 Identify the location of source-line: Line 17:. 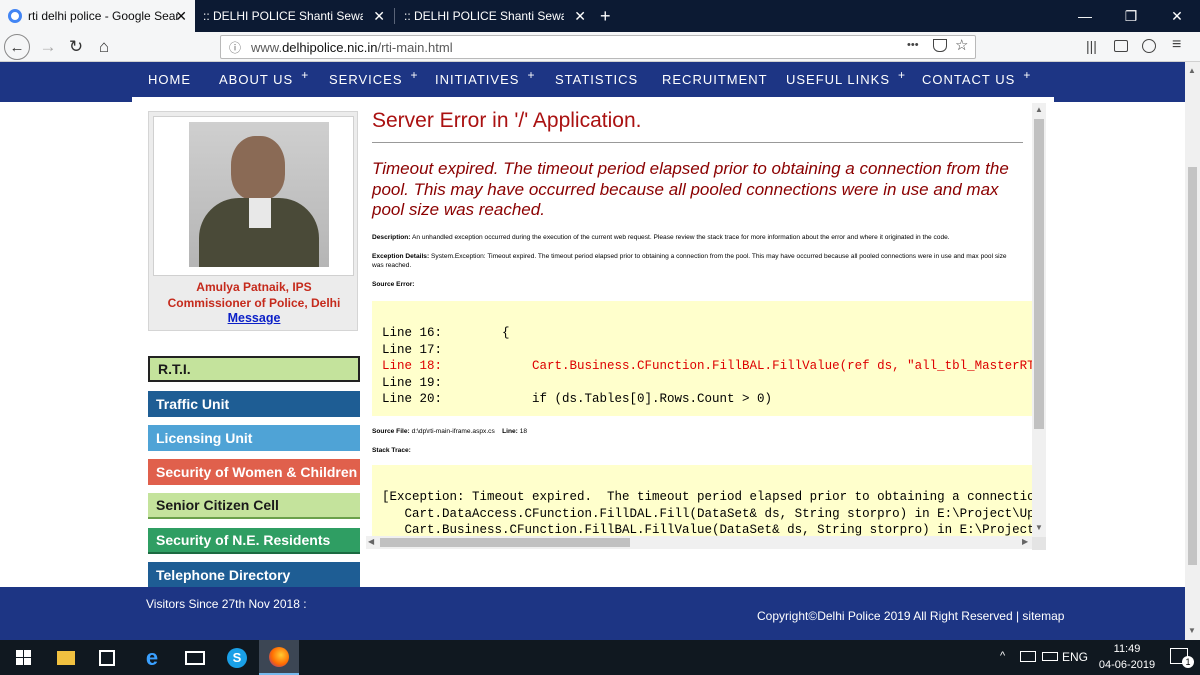
(412, 349).